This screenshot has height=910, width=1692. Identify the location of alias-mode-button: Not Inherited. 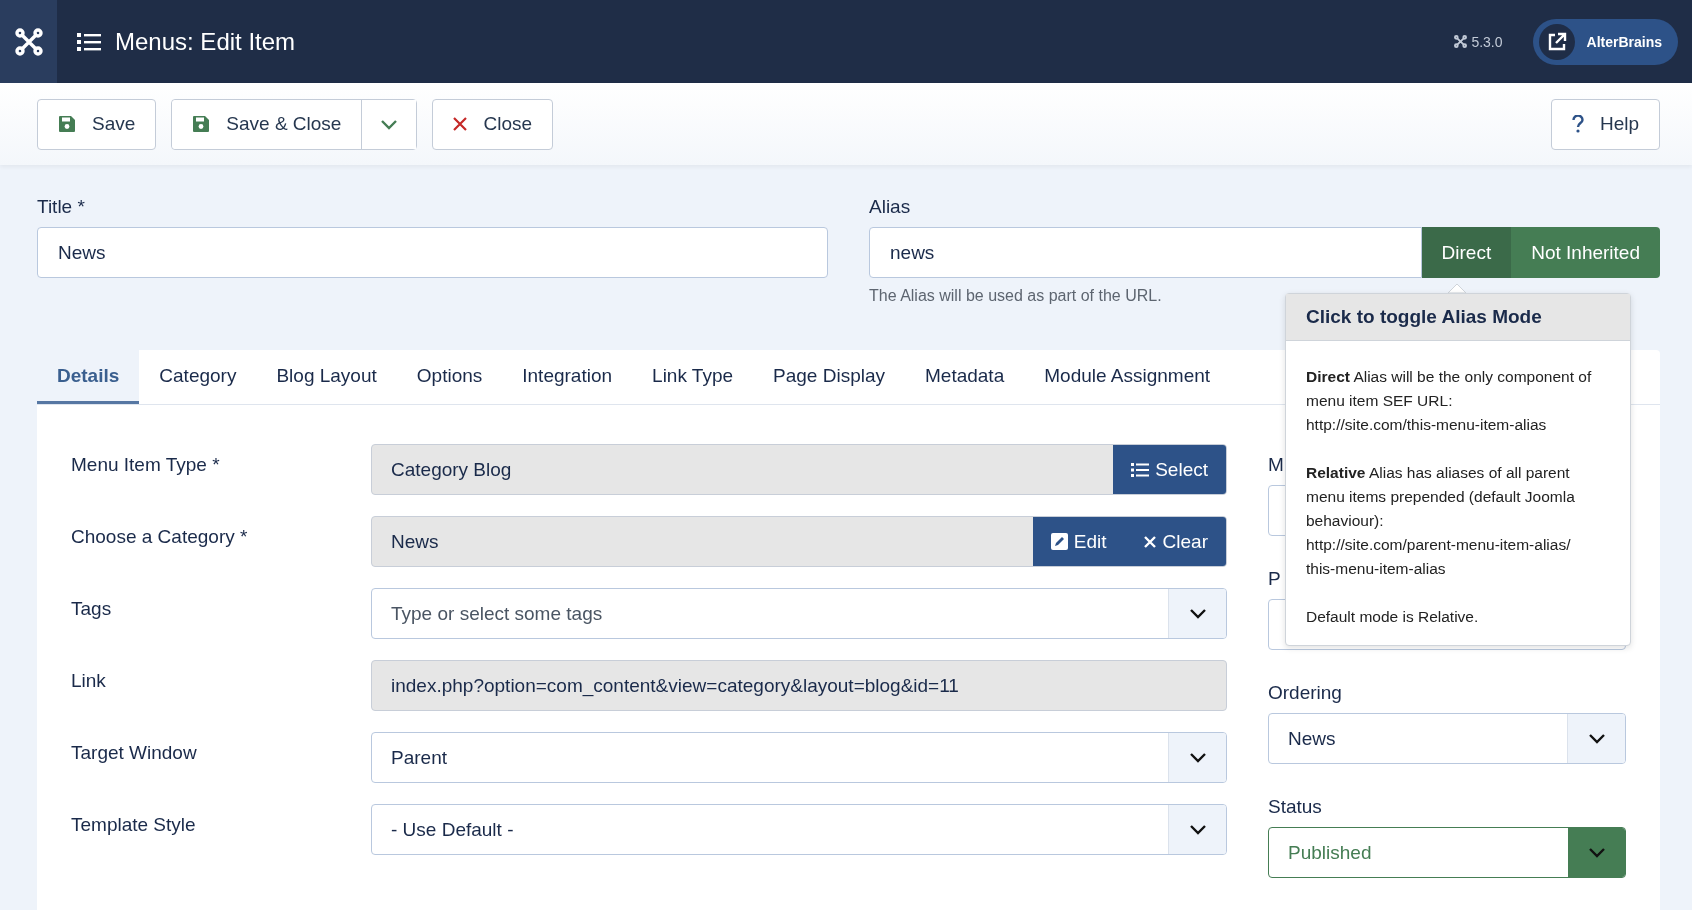
(1585, 252).